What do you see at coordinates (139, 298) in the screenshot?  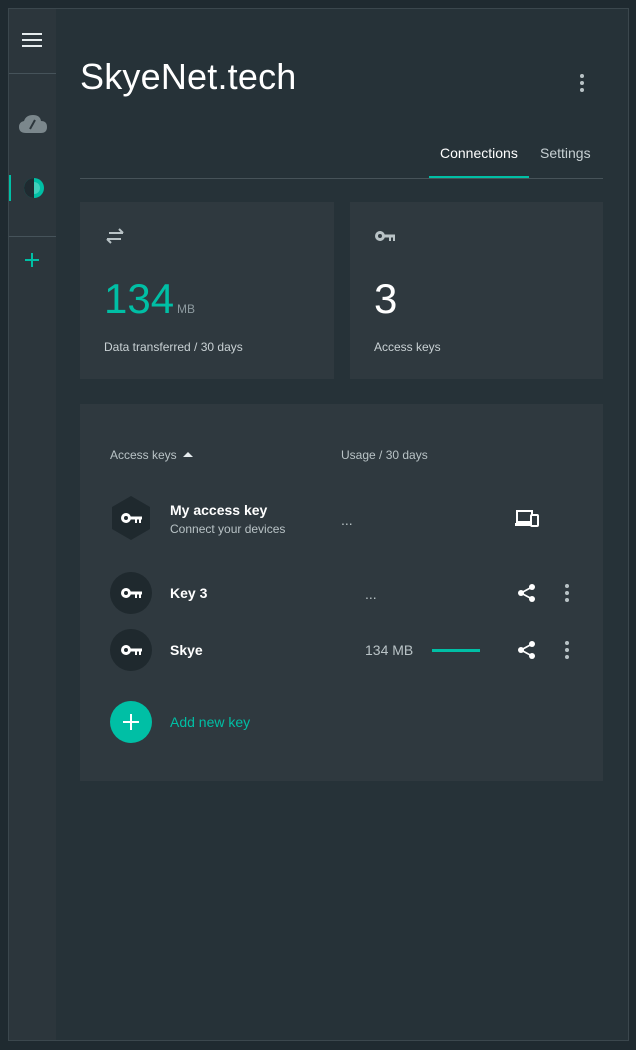 I see `data-transferred-value: 134` at bounding box center [139, 298].